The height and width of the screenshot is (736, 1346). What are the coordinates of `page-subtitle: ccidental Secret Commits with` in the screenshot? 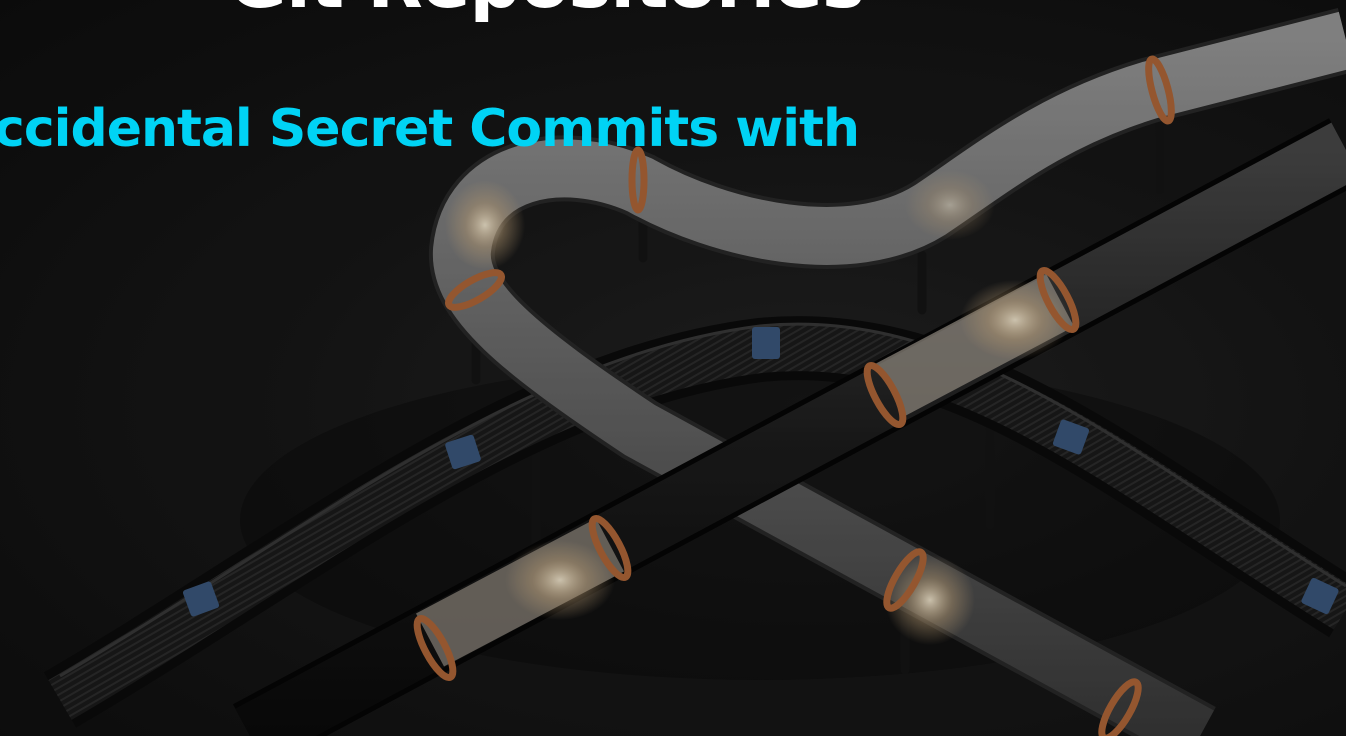 It's located at (430, 129).